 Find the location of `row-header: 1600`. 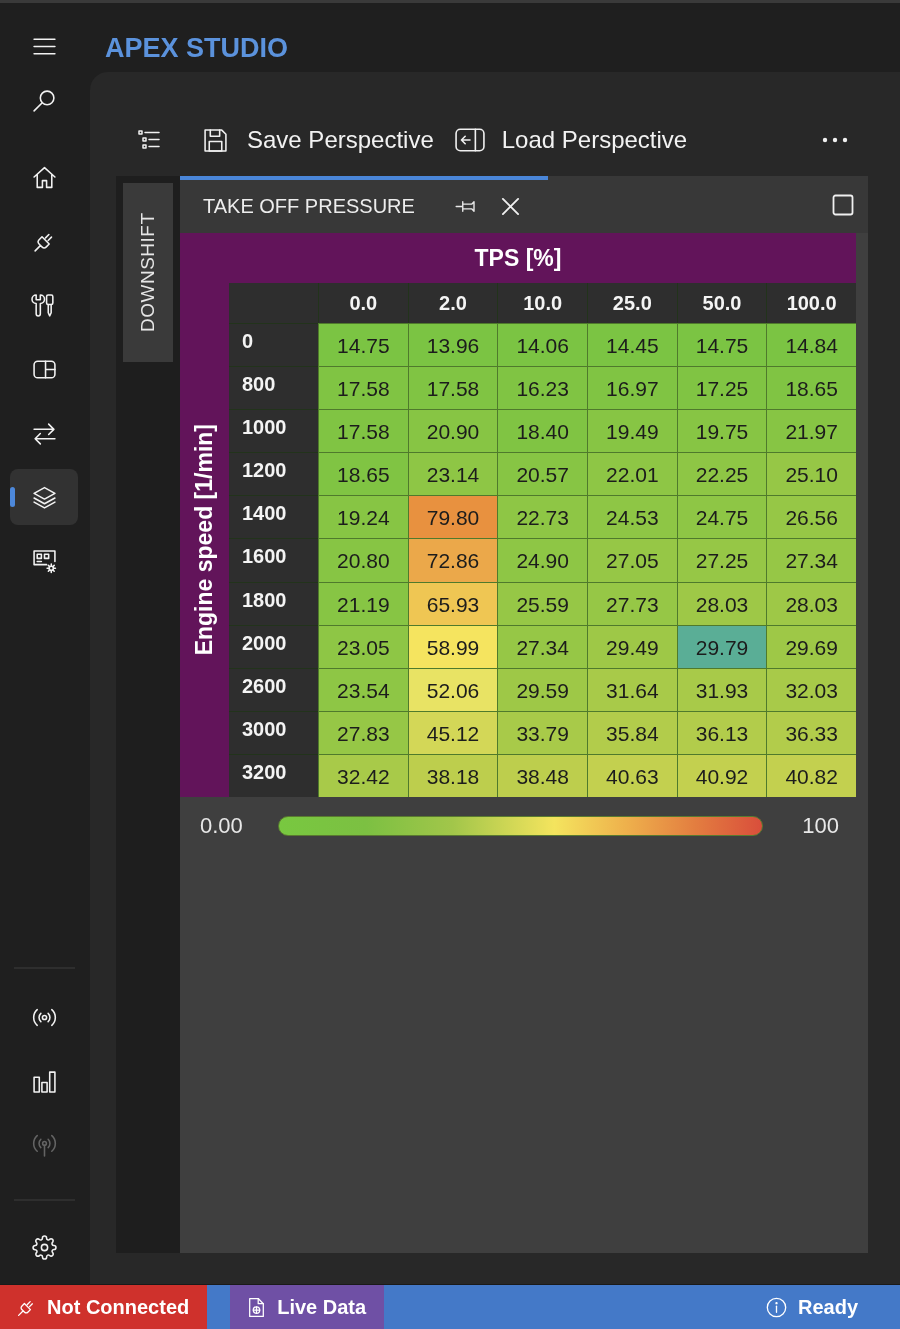

row-header: 1600 is located at coordinates (273, 560).